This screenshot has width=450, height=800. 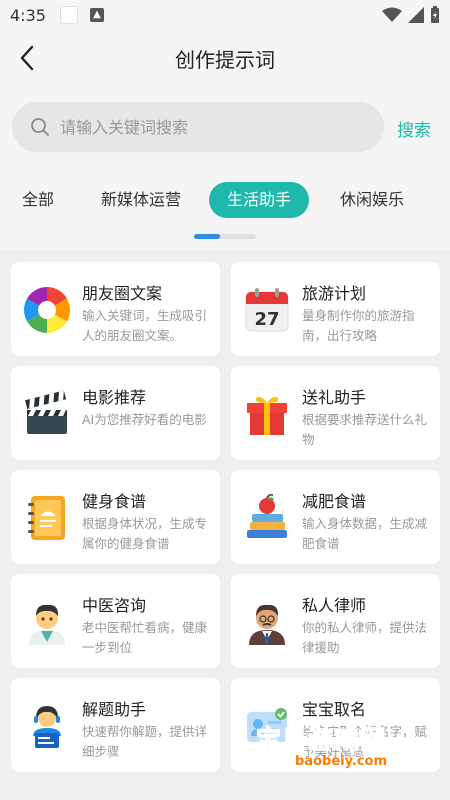 I want to click on card-title: 减肥食谱, so click(x=334, y=501).